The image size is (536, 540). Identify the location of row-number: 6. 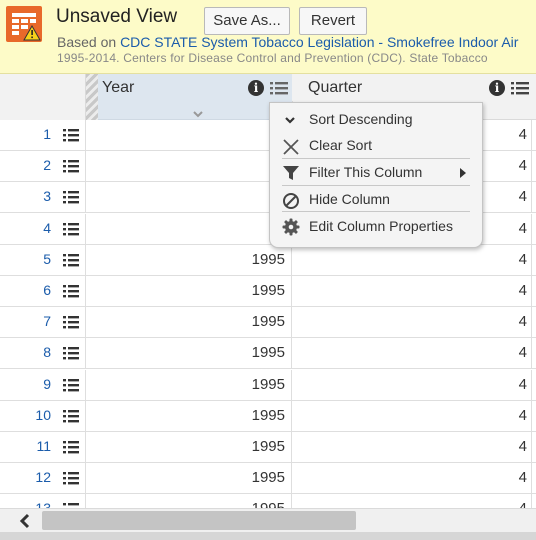
(47, 290).